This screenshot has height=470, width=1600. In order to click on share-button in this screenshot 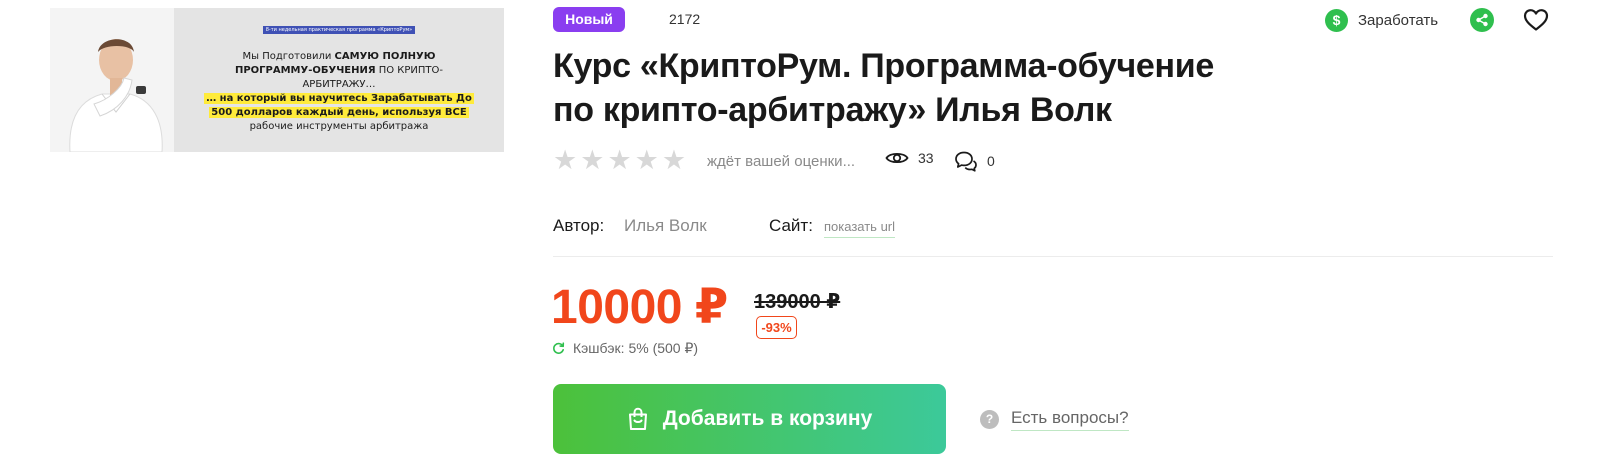, I will do `click(1482, 20)`.